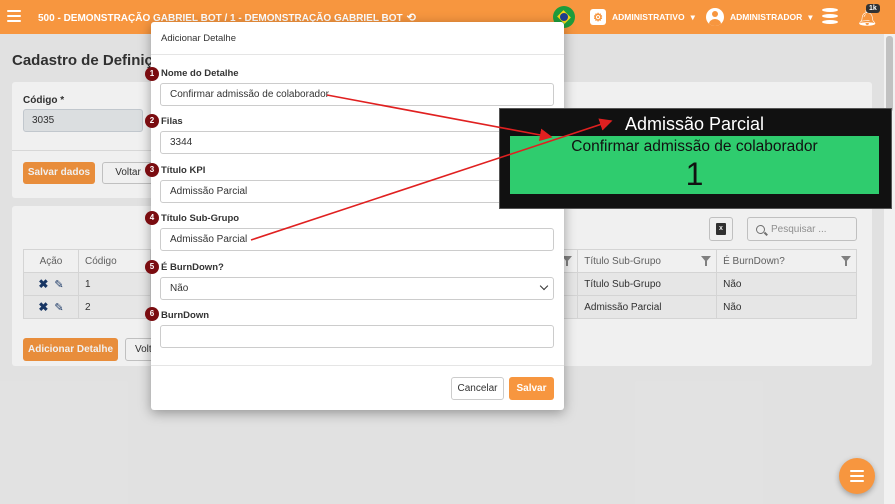  Describe the element at coordinates (857, 476) in the screenshot. I see `fab-menu-button` at that location.